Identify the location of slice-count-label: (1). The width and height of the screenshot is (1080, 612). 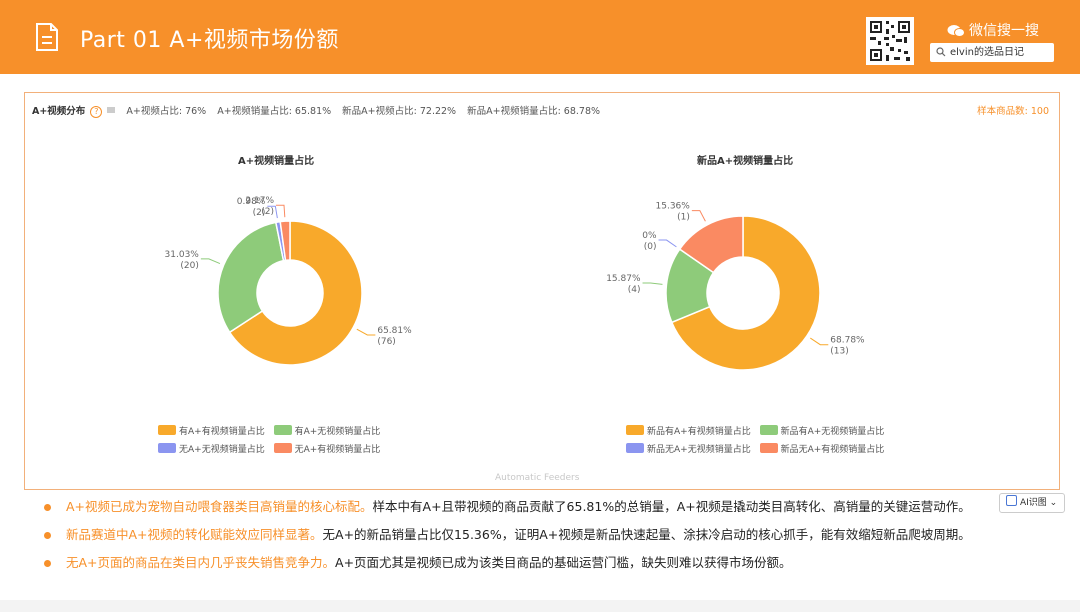
(683, 218).